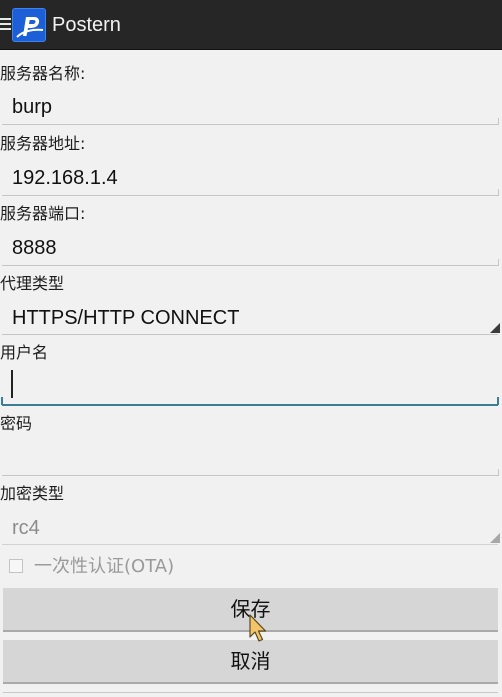  Describe the element at coordinates (250, 334) in the screenshot. I see `proxy-type-underline` at that location.